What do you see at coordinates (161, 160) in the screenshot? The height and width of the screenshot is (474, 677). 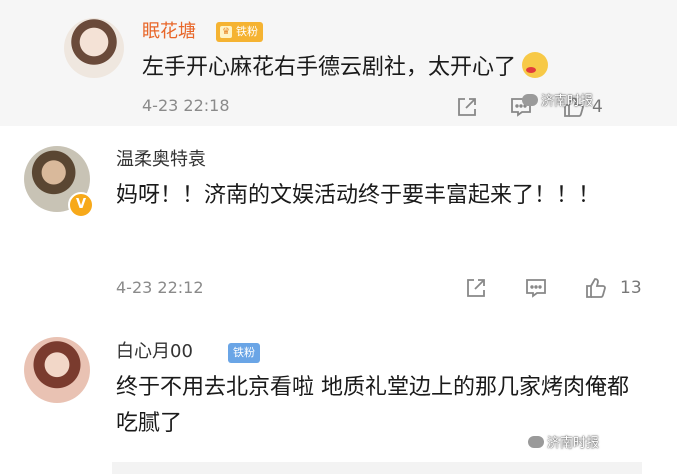 I see `comment-username: 温柔奥特袁` at bounding box center [161, 160].